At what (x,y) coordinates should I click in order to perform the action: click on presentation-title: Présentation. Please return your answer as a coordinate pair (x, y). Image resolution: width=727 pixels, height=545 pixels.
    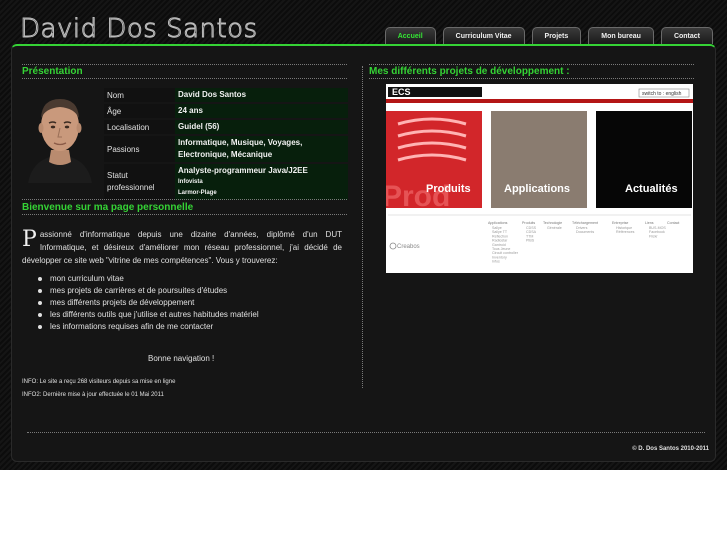
    Looking at the image, I should click on (52, 71).